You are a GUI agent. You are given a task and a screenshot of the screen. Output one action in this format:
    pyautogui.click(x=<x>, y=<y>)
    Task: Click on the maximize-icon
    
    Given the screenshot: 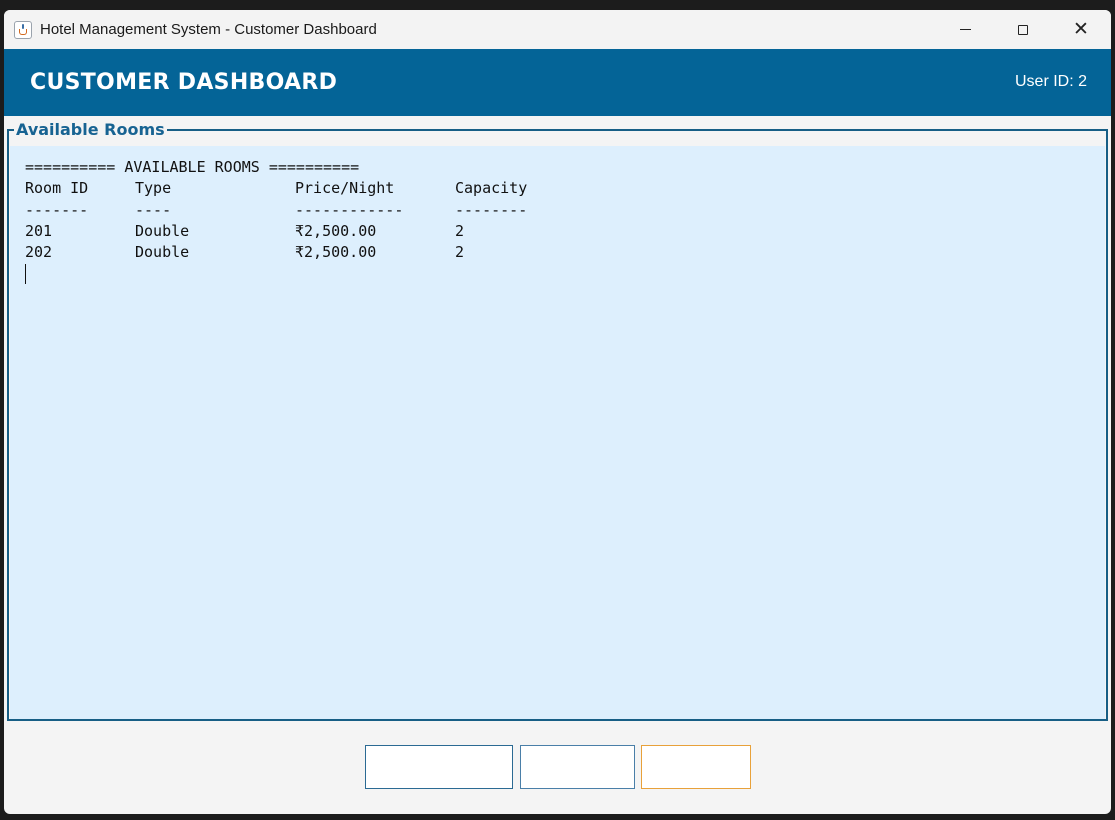 What is the action you would take?
    pyautogui.click(x=1023, y=29)
    